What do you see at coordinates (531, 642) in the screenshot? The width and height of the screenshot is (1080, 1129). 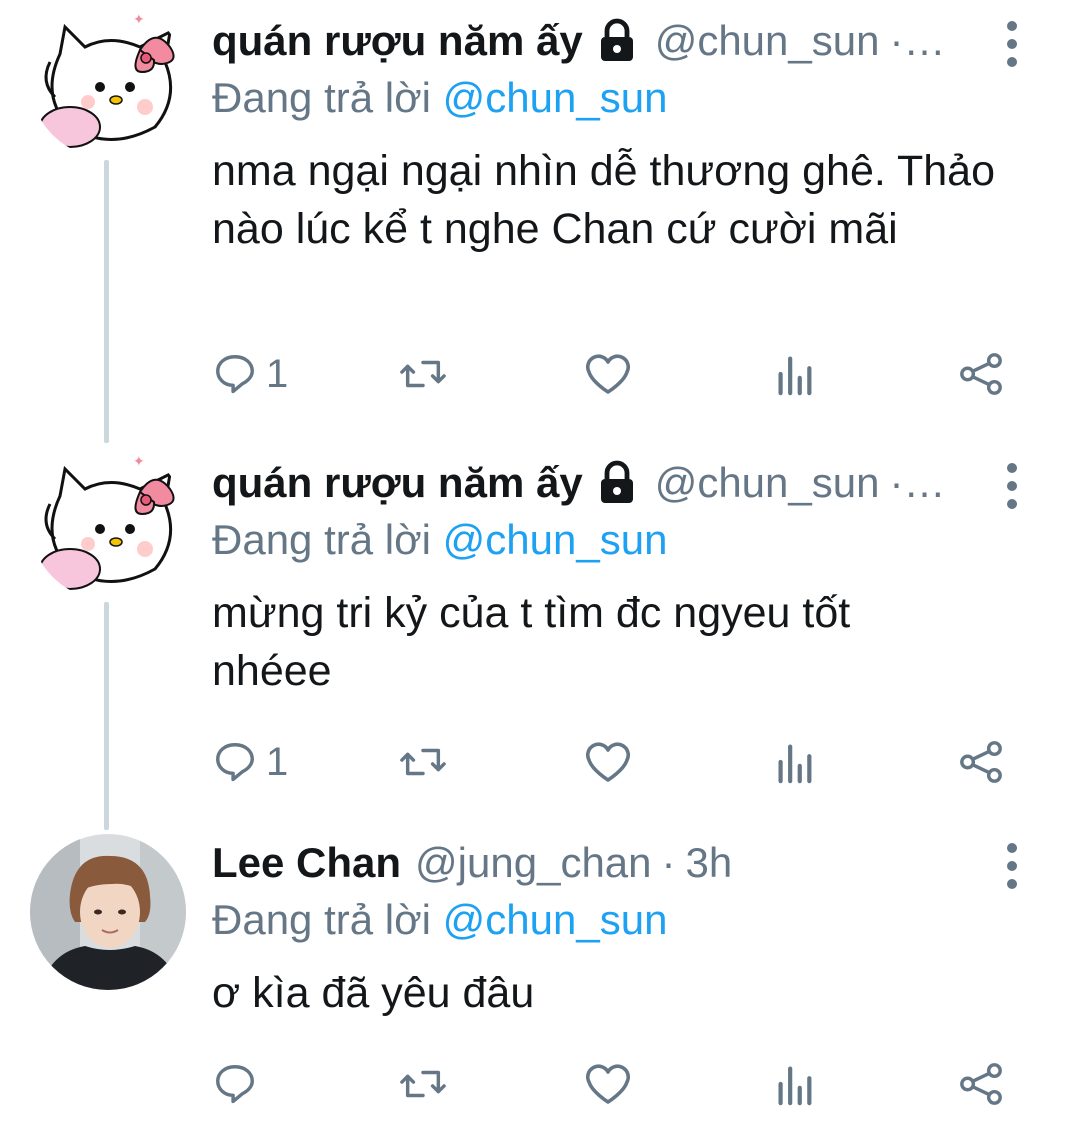 I see `tweet-text: mừng tri kỷ của t tìm đc ngyeu tốt nhéee` at bounding box center [531, 642].